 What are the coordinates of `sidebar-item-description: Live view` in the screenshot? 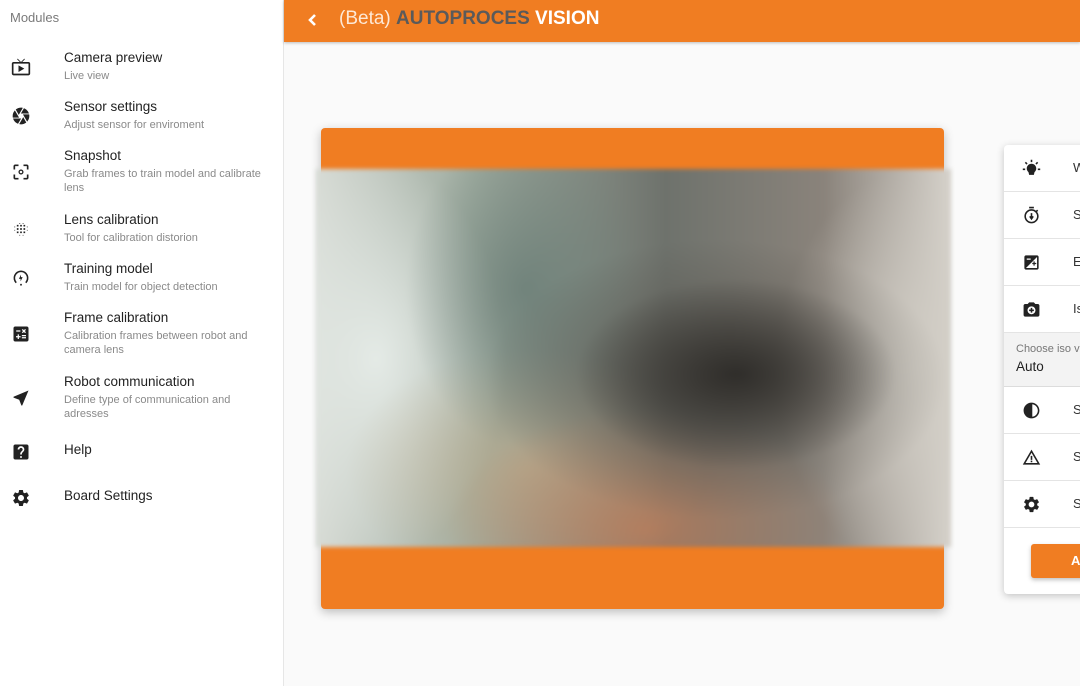 It's located at (87, 76).